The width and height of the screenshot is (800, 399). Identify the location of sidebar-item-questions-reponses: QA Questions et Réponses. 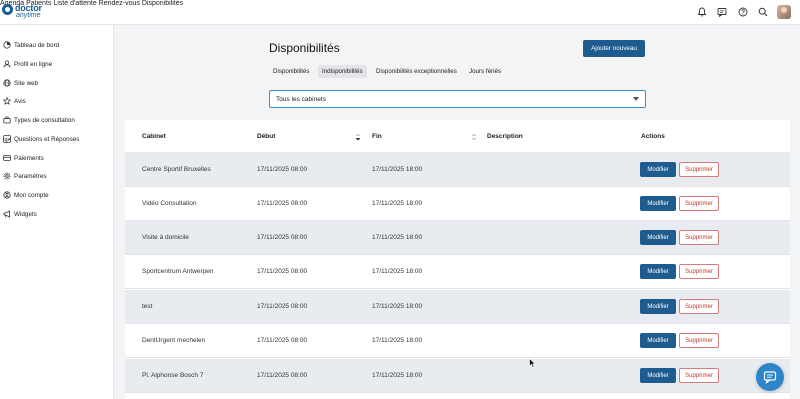
(40, 139).